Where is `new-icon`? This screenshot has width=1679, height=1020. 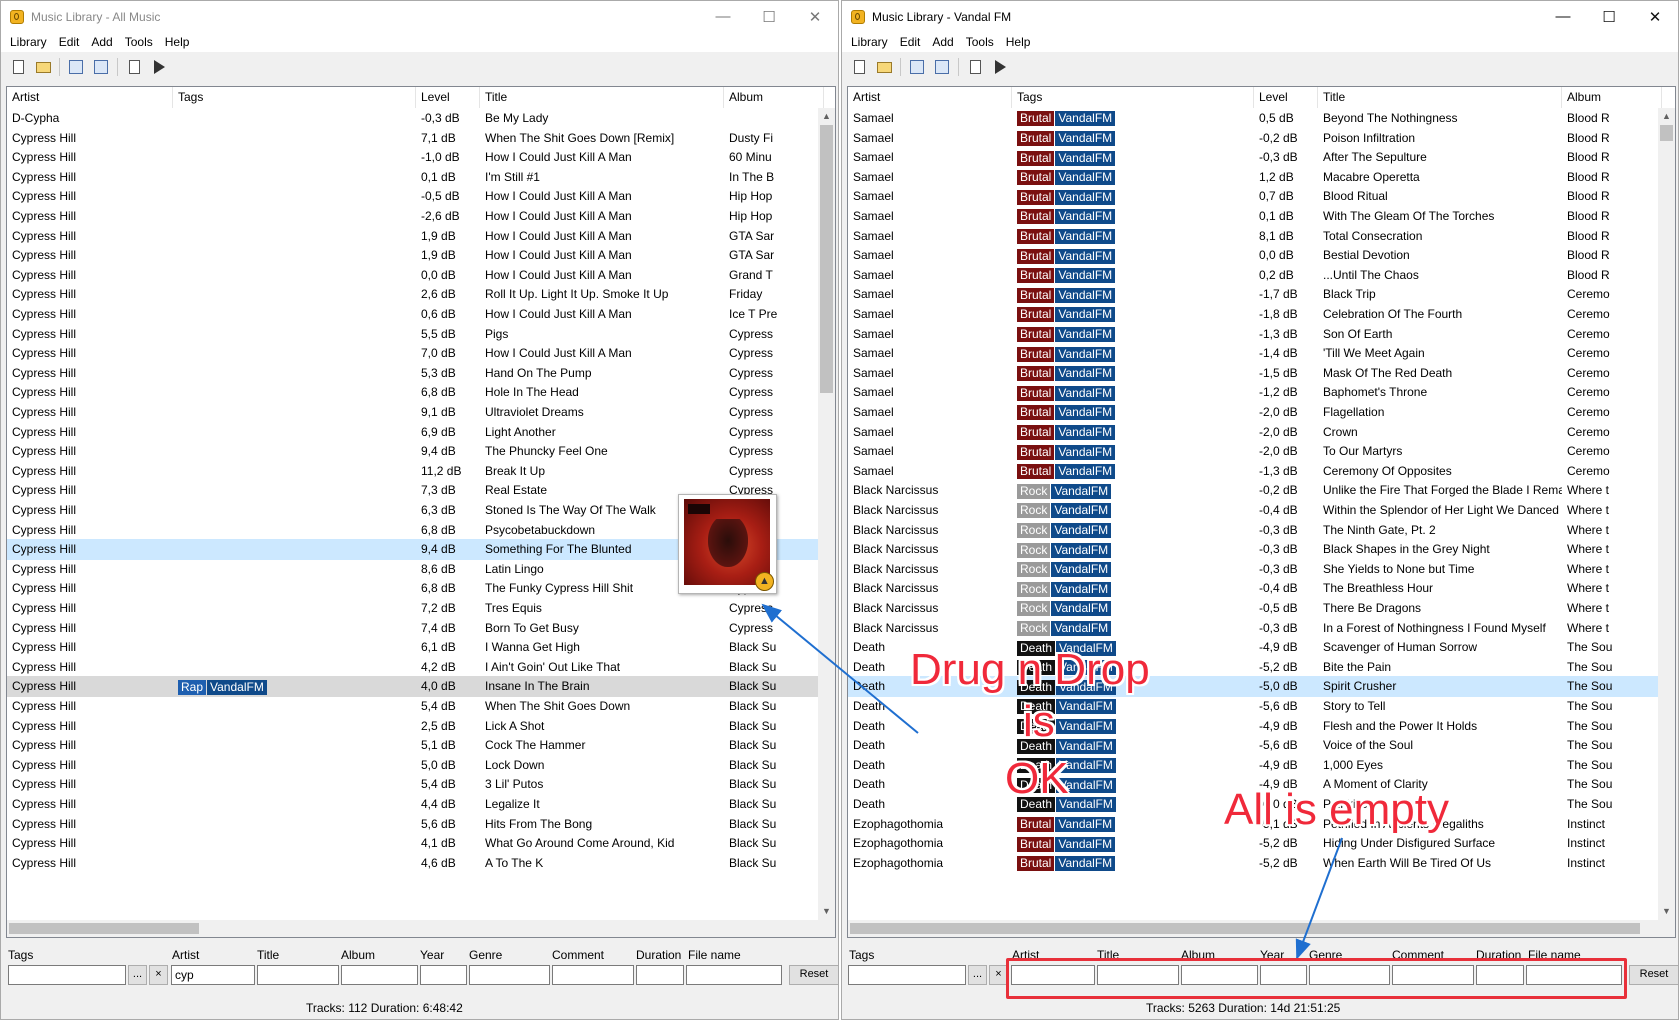
new-icon is located at coordinates (18, 67).